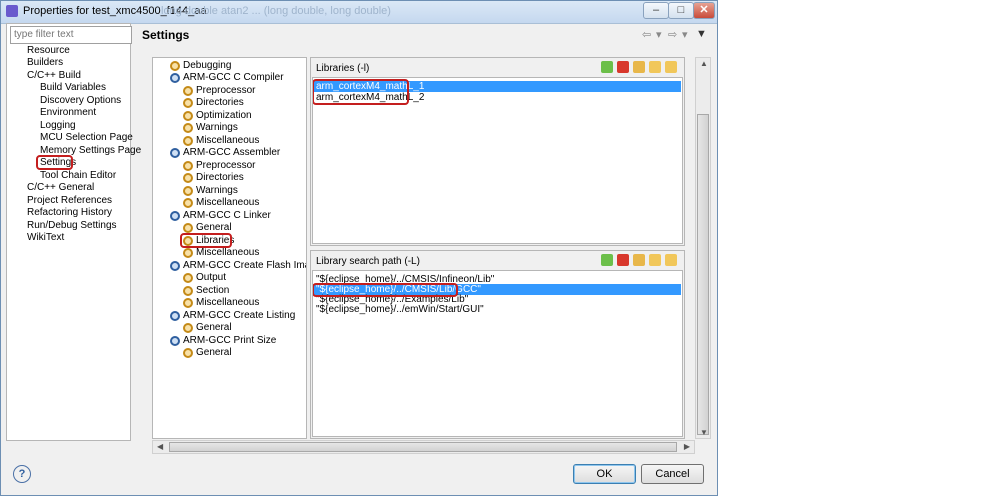 Image resolution: width=999 pixels, height=502 pixels. I want to click on page-title: Settings, so click(166, 35).